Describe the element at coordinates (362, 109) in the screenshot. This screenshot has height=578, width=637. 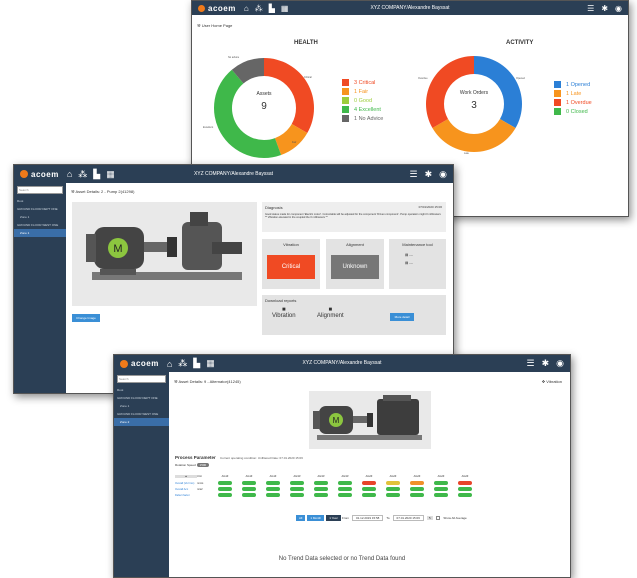
I see `legend-item: 4 Excellent` at that location.